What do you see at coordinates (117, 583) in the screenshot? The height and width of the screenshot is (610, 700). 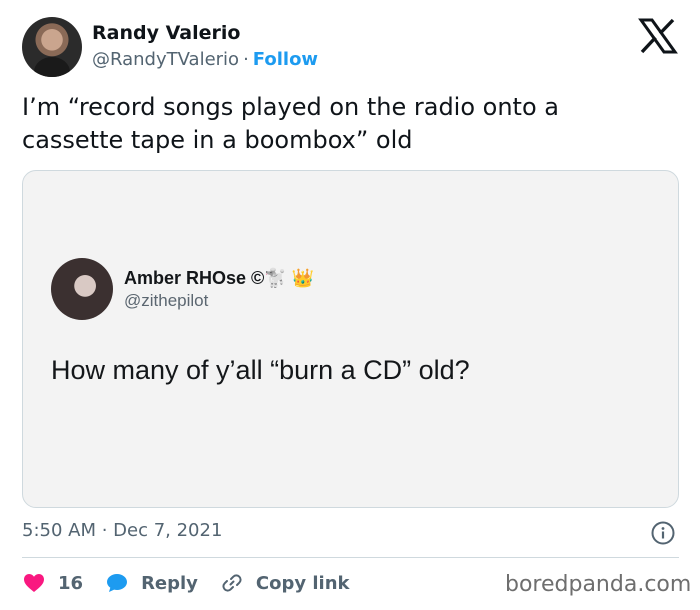 I see `reply-bubble-icon` at bounding box center [117, 583].